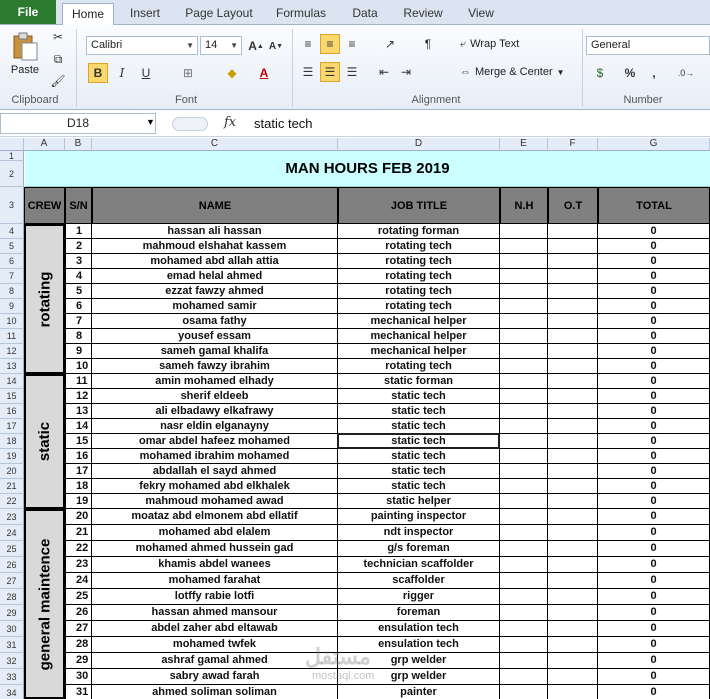 The width and height of the screenshot is (710, 699). Describe the element at coordinates (264, 73) in the screenshot. I see `font-color-icon: A` at that location.